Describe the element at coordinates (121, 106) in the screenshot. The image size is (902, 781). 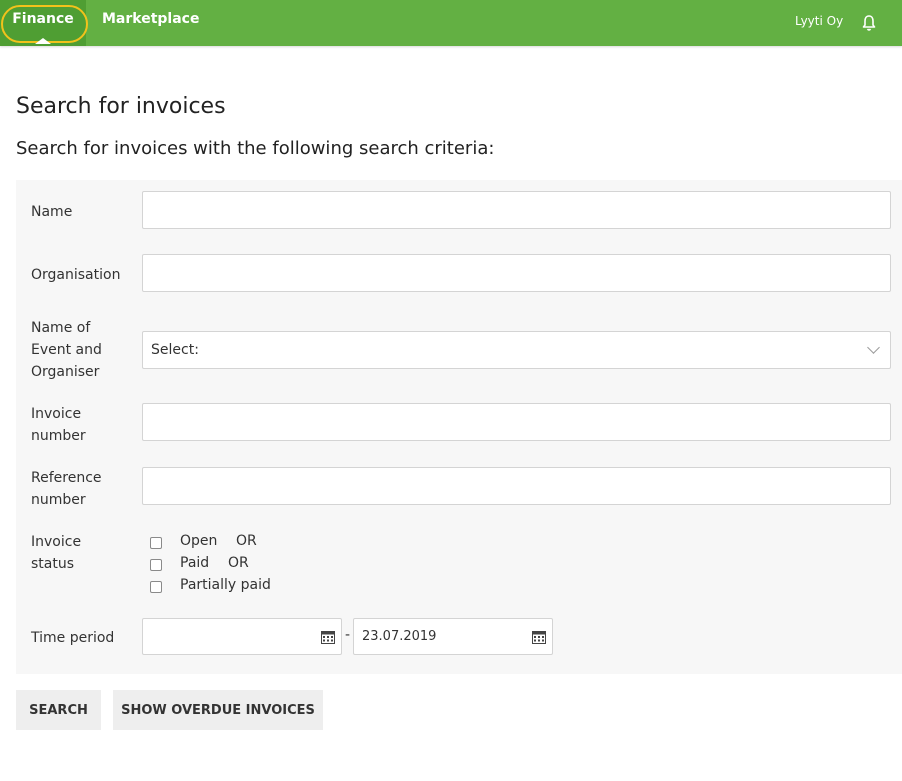
I see `page-title: Search for invoices` at that location.